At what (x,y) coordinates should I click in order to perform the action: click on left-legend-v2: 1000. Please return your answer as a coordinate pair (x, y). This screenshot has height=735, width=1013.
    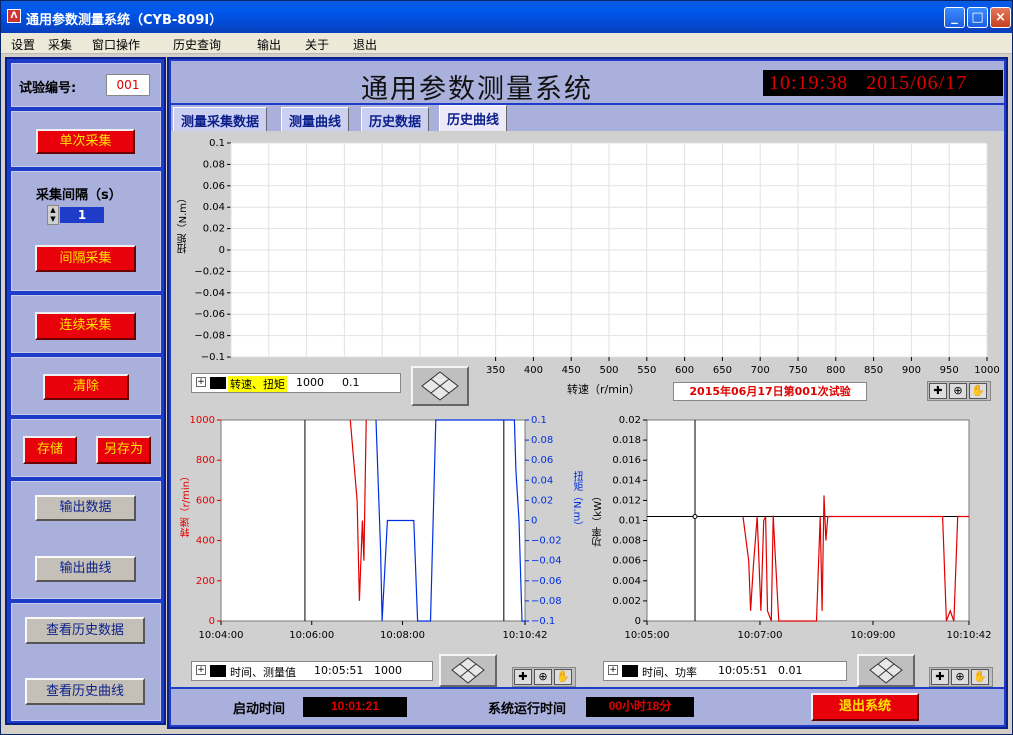
    Looking at the image, I should click on (388, 670).